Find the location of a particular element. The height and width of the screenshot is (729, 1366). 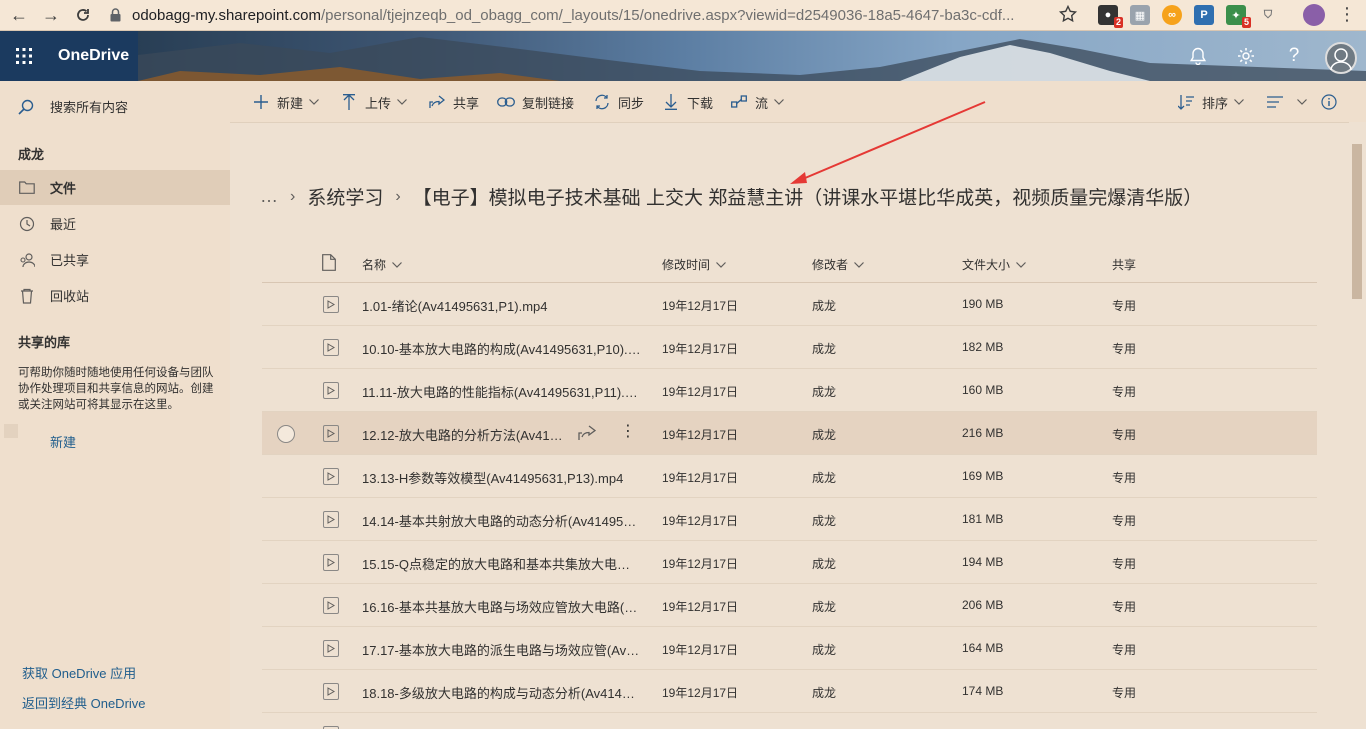

reload-icon is located at coordinates (83, 15).